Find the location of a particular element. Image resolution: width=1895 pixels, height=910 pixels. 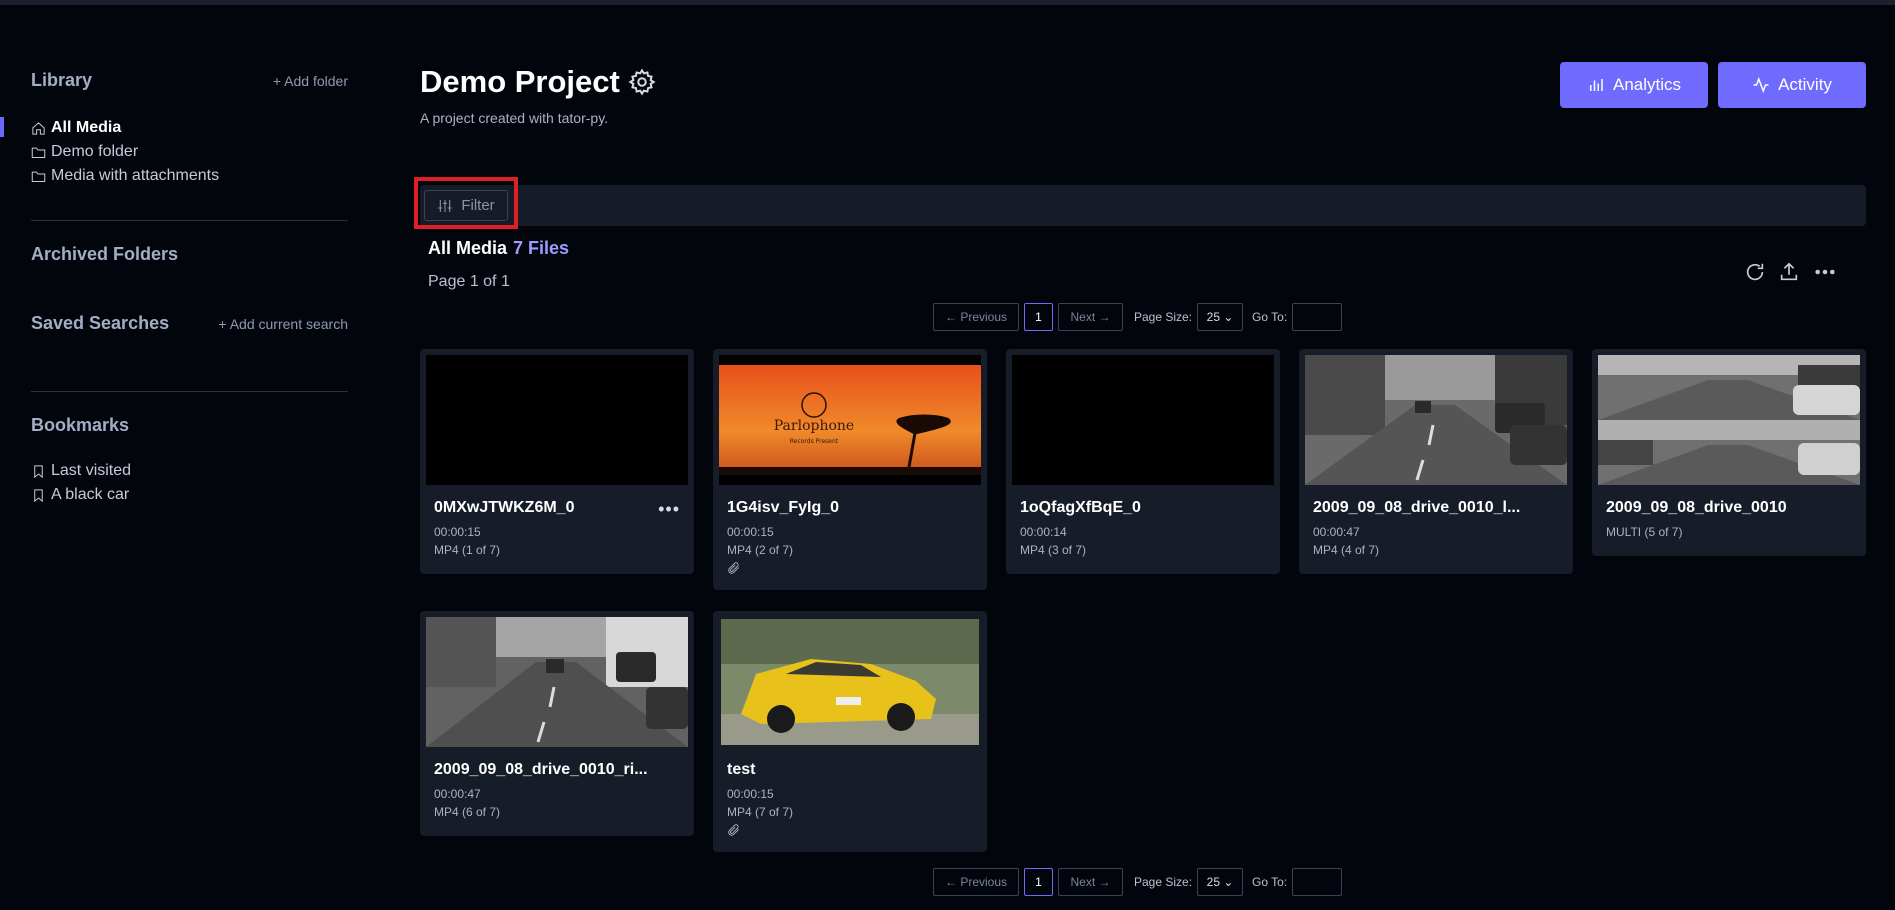

sidebar-item-label: All Media is located at coordinates (86, 127).